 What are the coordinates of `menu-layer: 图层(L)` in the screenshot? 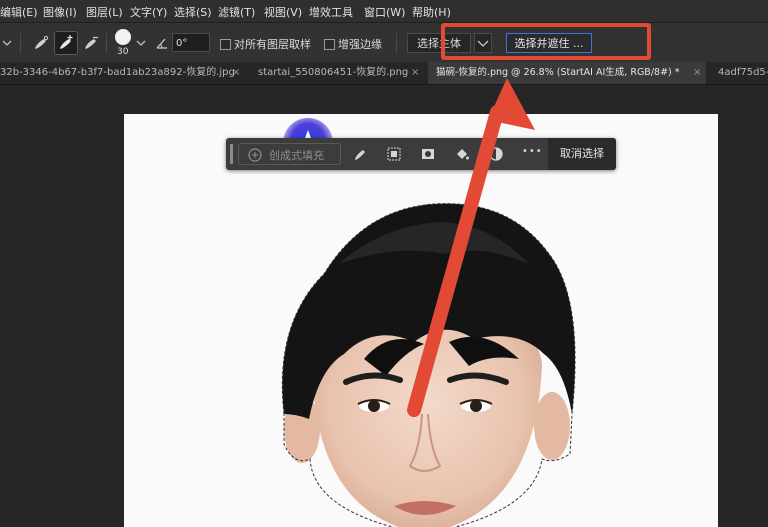 It's located at (104, 12).